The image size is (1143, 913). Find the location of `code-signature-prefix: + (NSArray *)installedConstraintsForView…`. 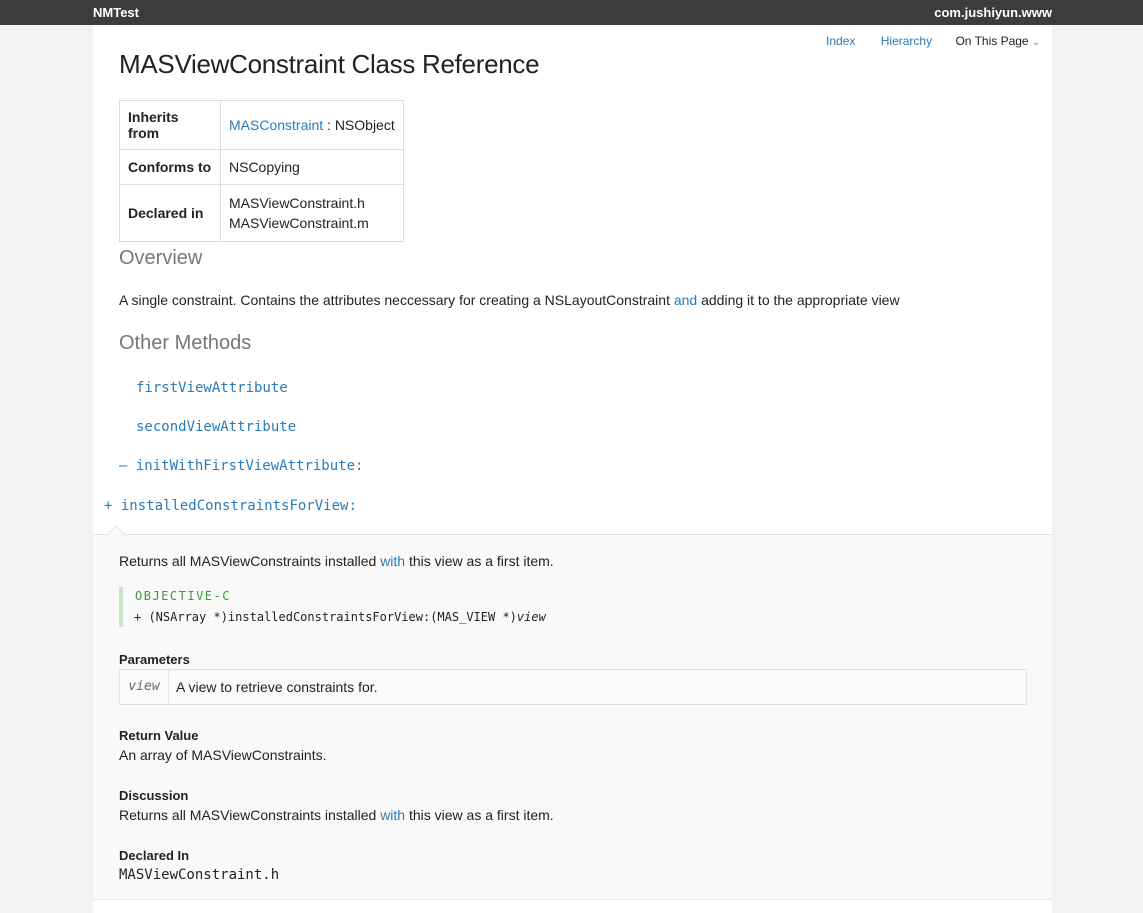

code-signature-prefix: + (NSArray *)installedConstraintsForView… is located at coordinates (325, 617).